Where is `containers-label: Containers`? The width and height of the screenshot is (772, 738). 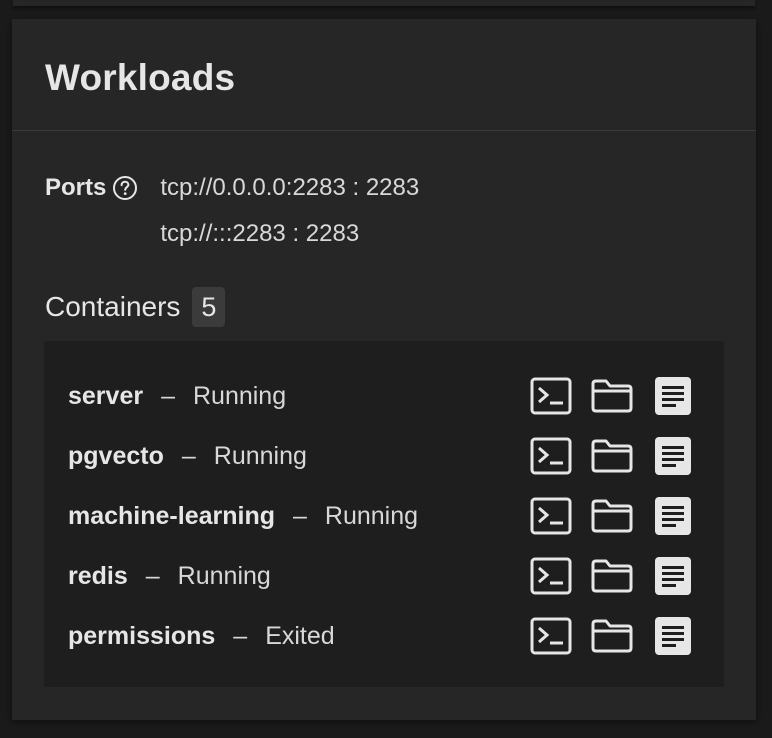 containers-label: Containers is located at coordinates (113, 306).